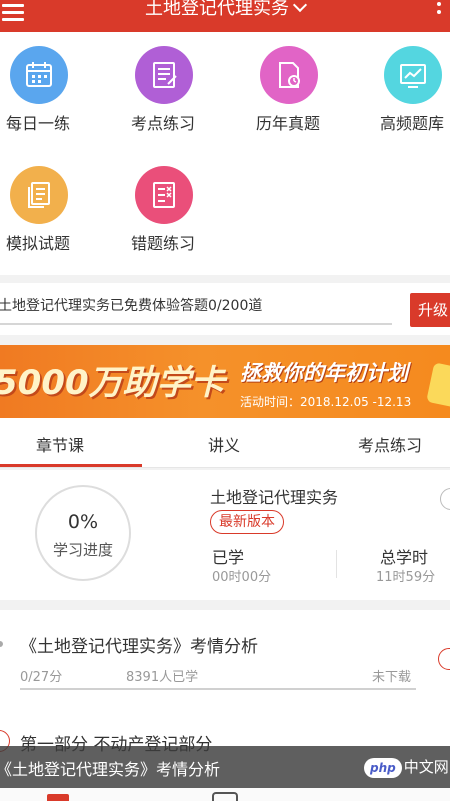 The width and height of the screenshot is (450, 801). I want to click on document-clock-icon, so click(289, 75).